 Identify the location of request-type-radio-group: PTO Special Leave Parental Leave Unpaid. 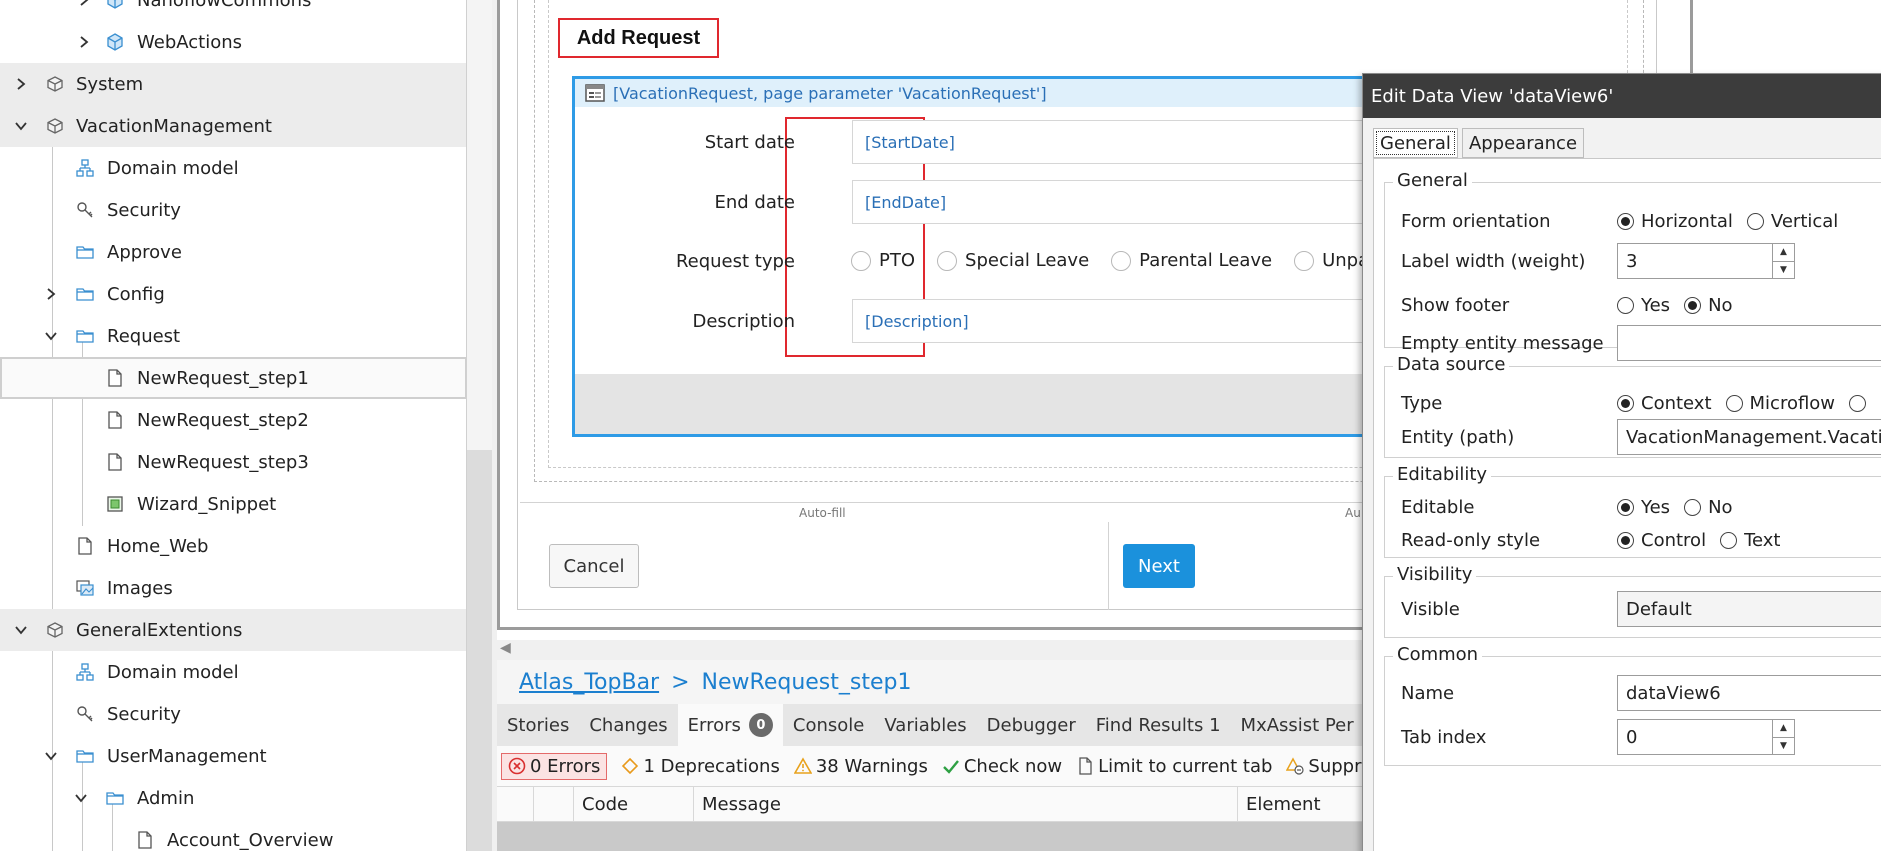
(1111, 260).